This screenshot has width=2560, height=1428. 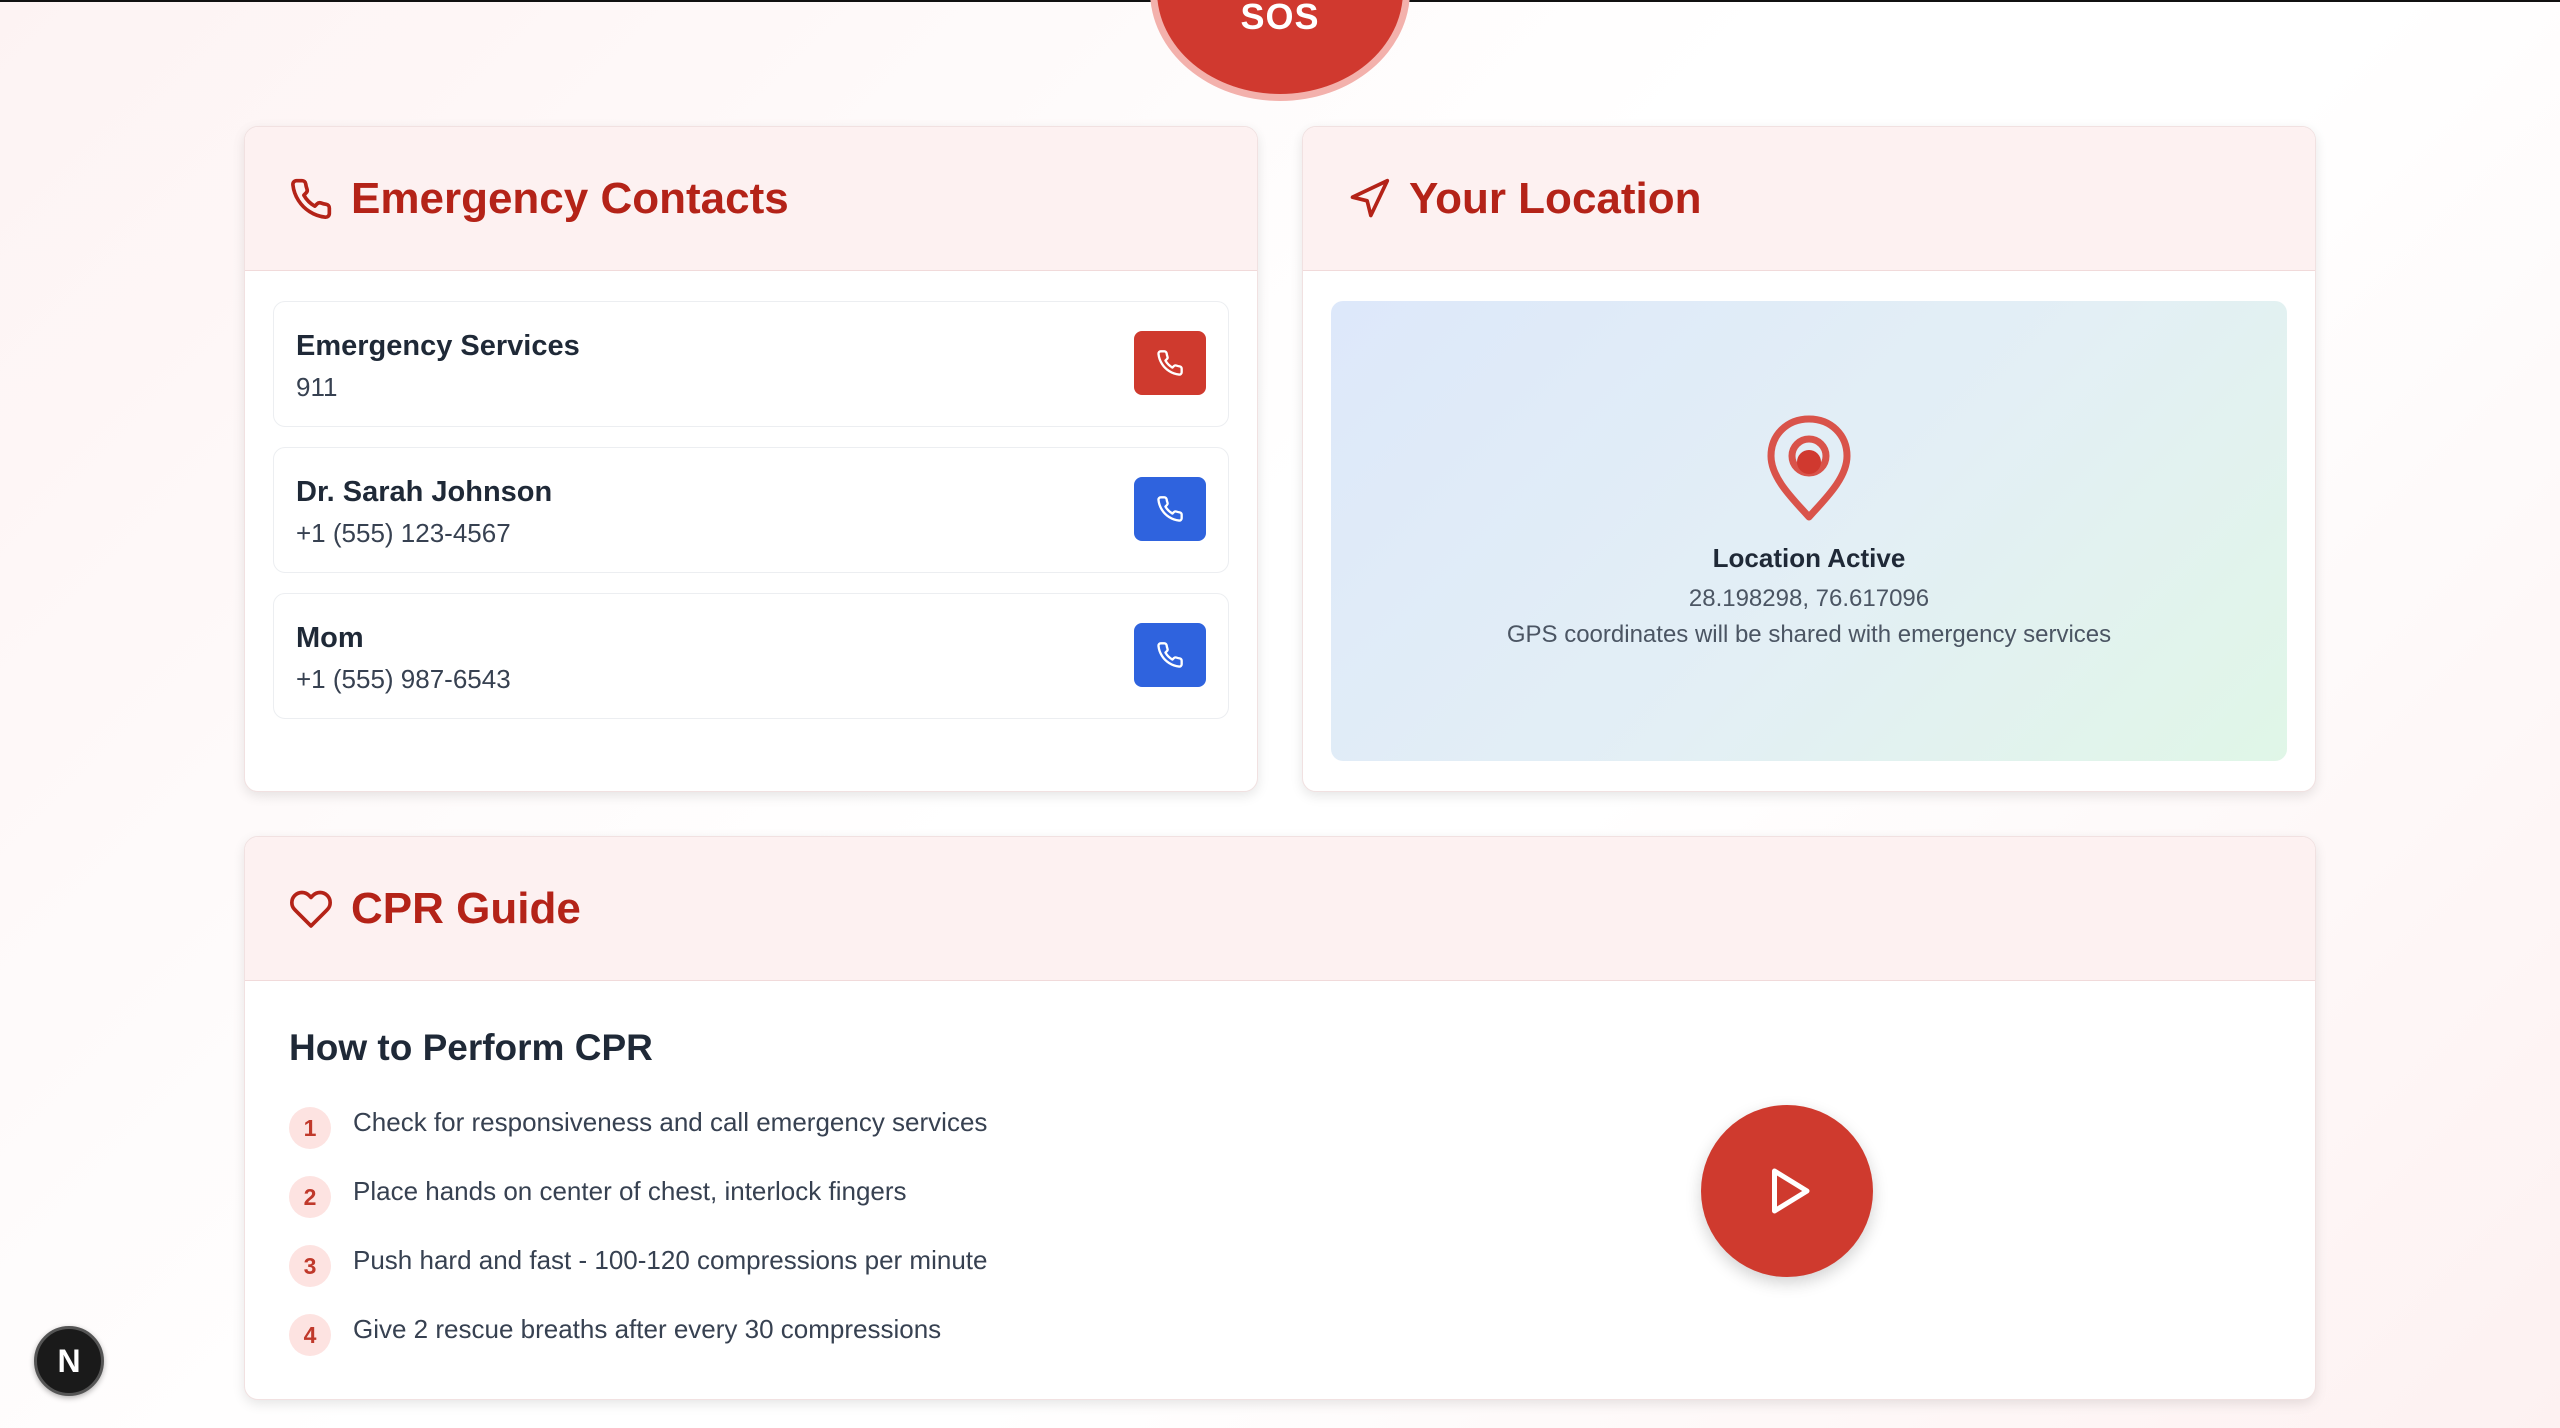 What do you see at coordinates (403, 533) in the screenshot?
I see `contact-number: +1 (555) 123-4567` at bounding box center [403, 533].